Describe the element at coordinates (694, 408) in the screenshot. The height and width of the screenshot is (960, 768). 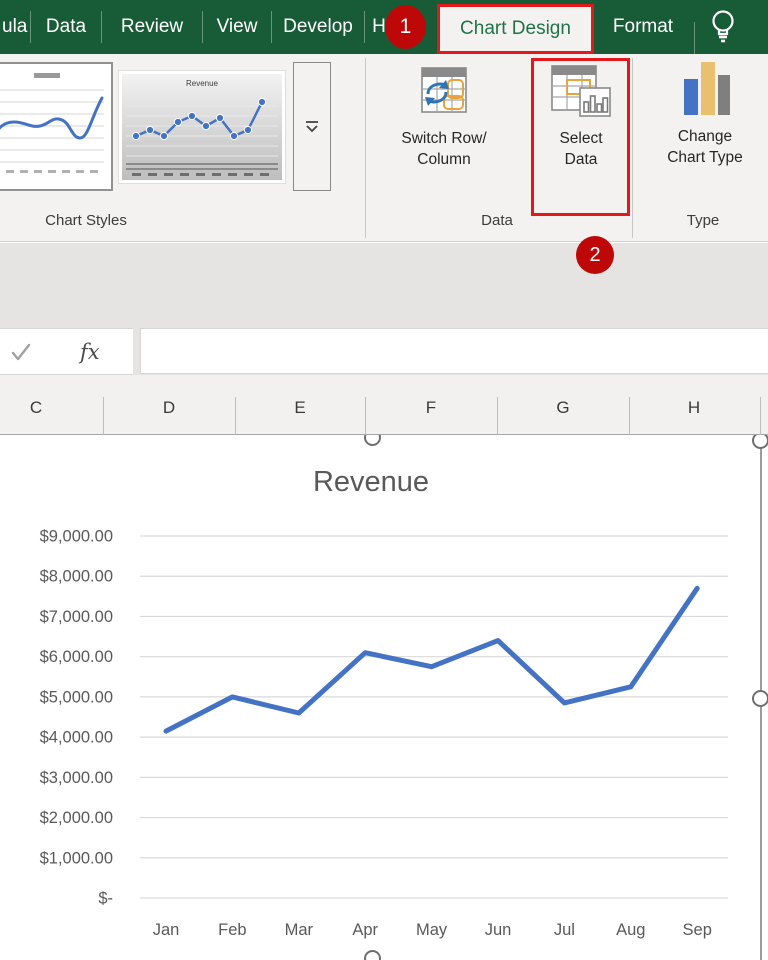
I see `column-header-h: H` at that location.